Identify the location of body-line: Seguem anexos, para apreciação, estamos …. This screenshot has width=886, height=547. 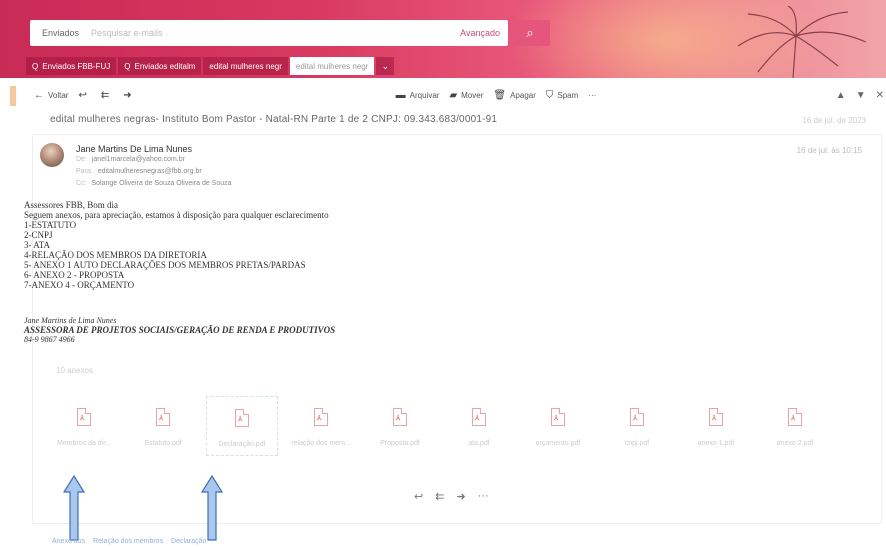
(176, 215).